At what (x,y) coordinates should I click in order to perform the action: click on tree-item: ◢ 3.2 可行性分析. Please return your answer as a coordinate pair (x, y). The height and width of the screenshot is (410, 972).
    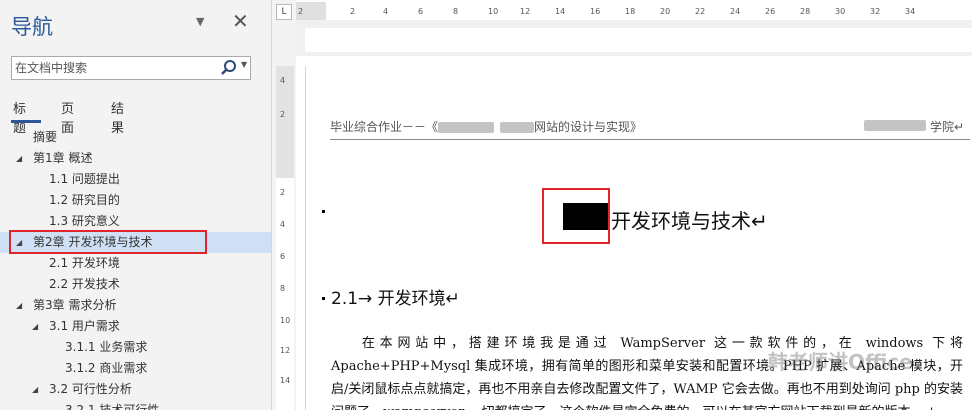
    Looking at the image, I should click on (135, 389).